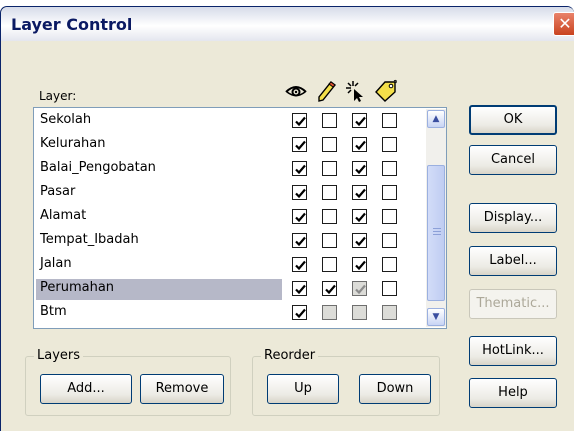  Describe the element at coordinates (303, 389) in the screenshot. I see `move-up-button: Up` at that location.